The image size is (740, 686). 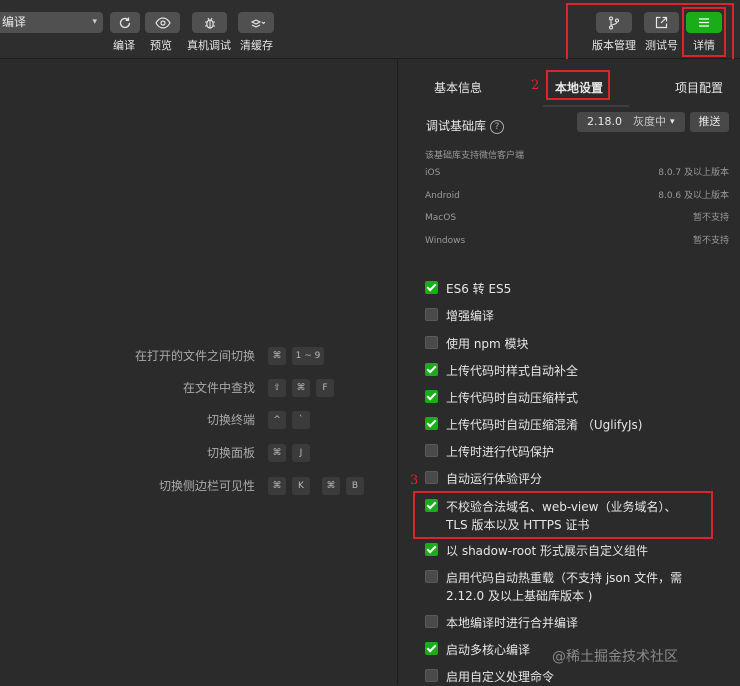 I want to click on option-label: 增强编译, so click(x=470, y=316).